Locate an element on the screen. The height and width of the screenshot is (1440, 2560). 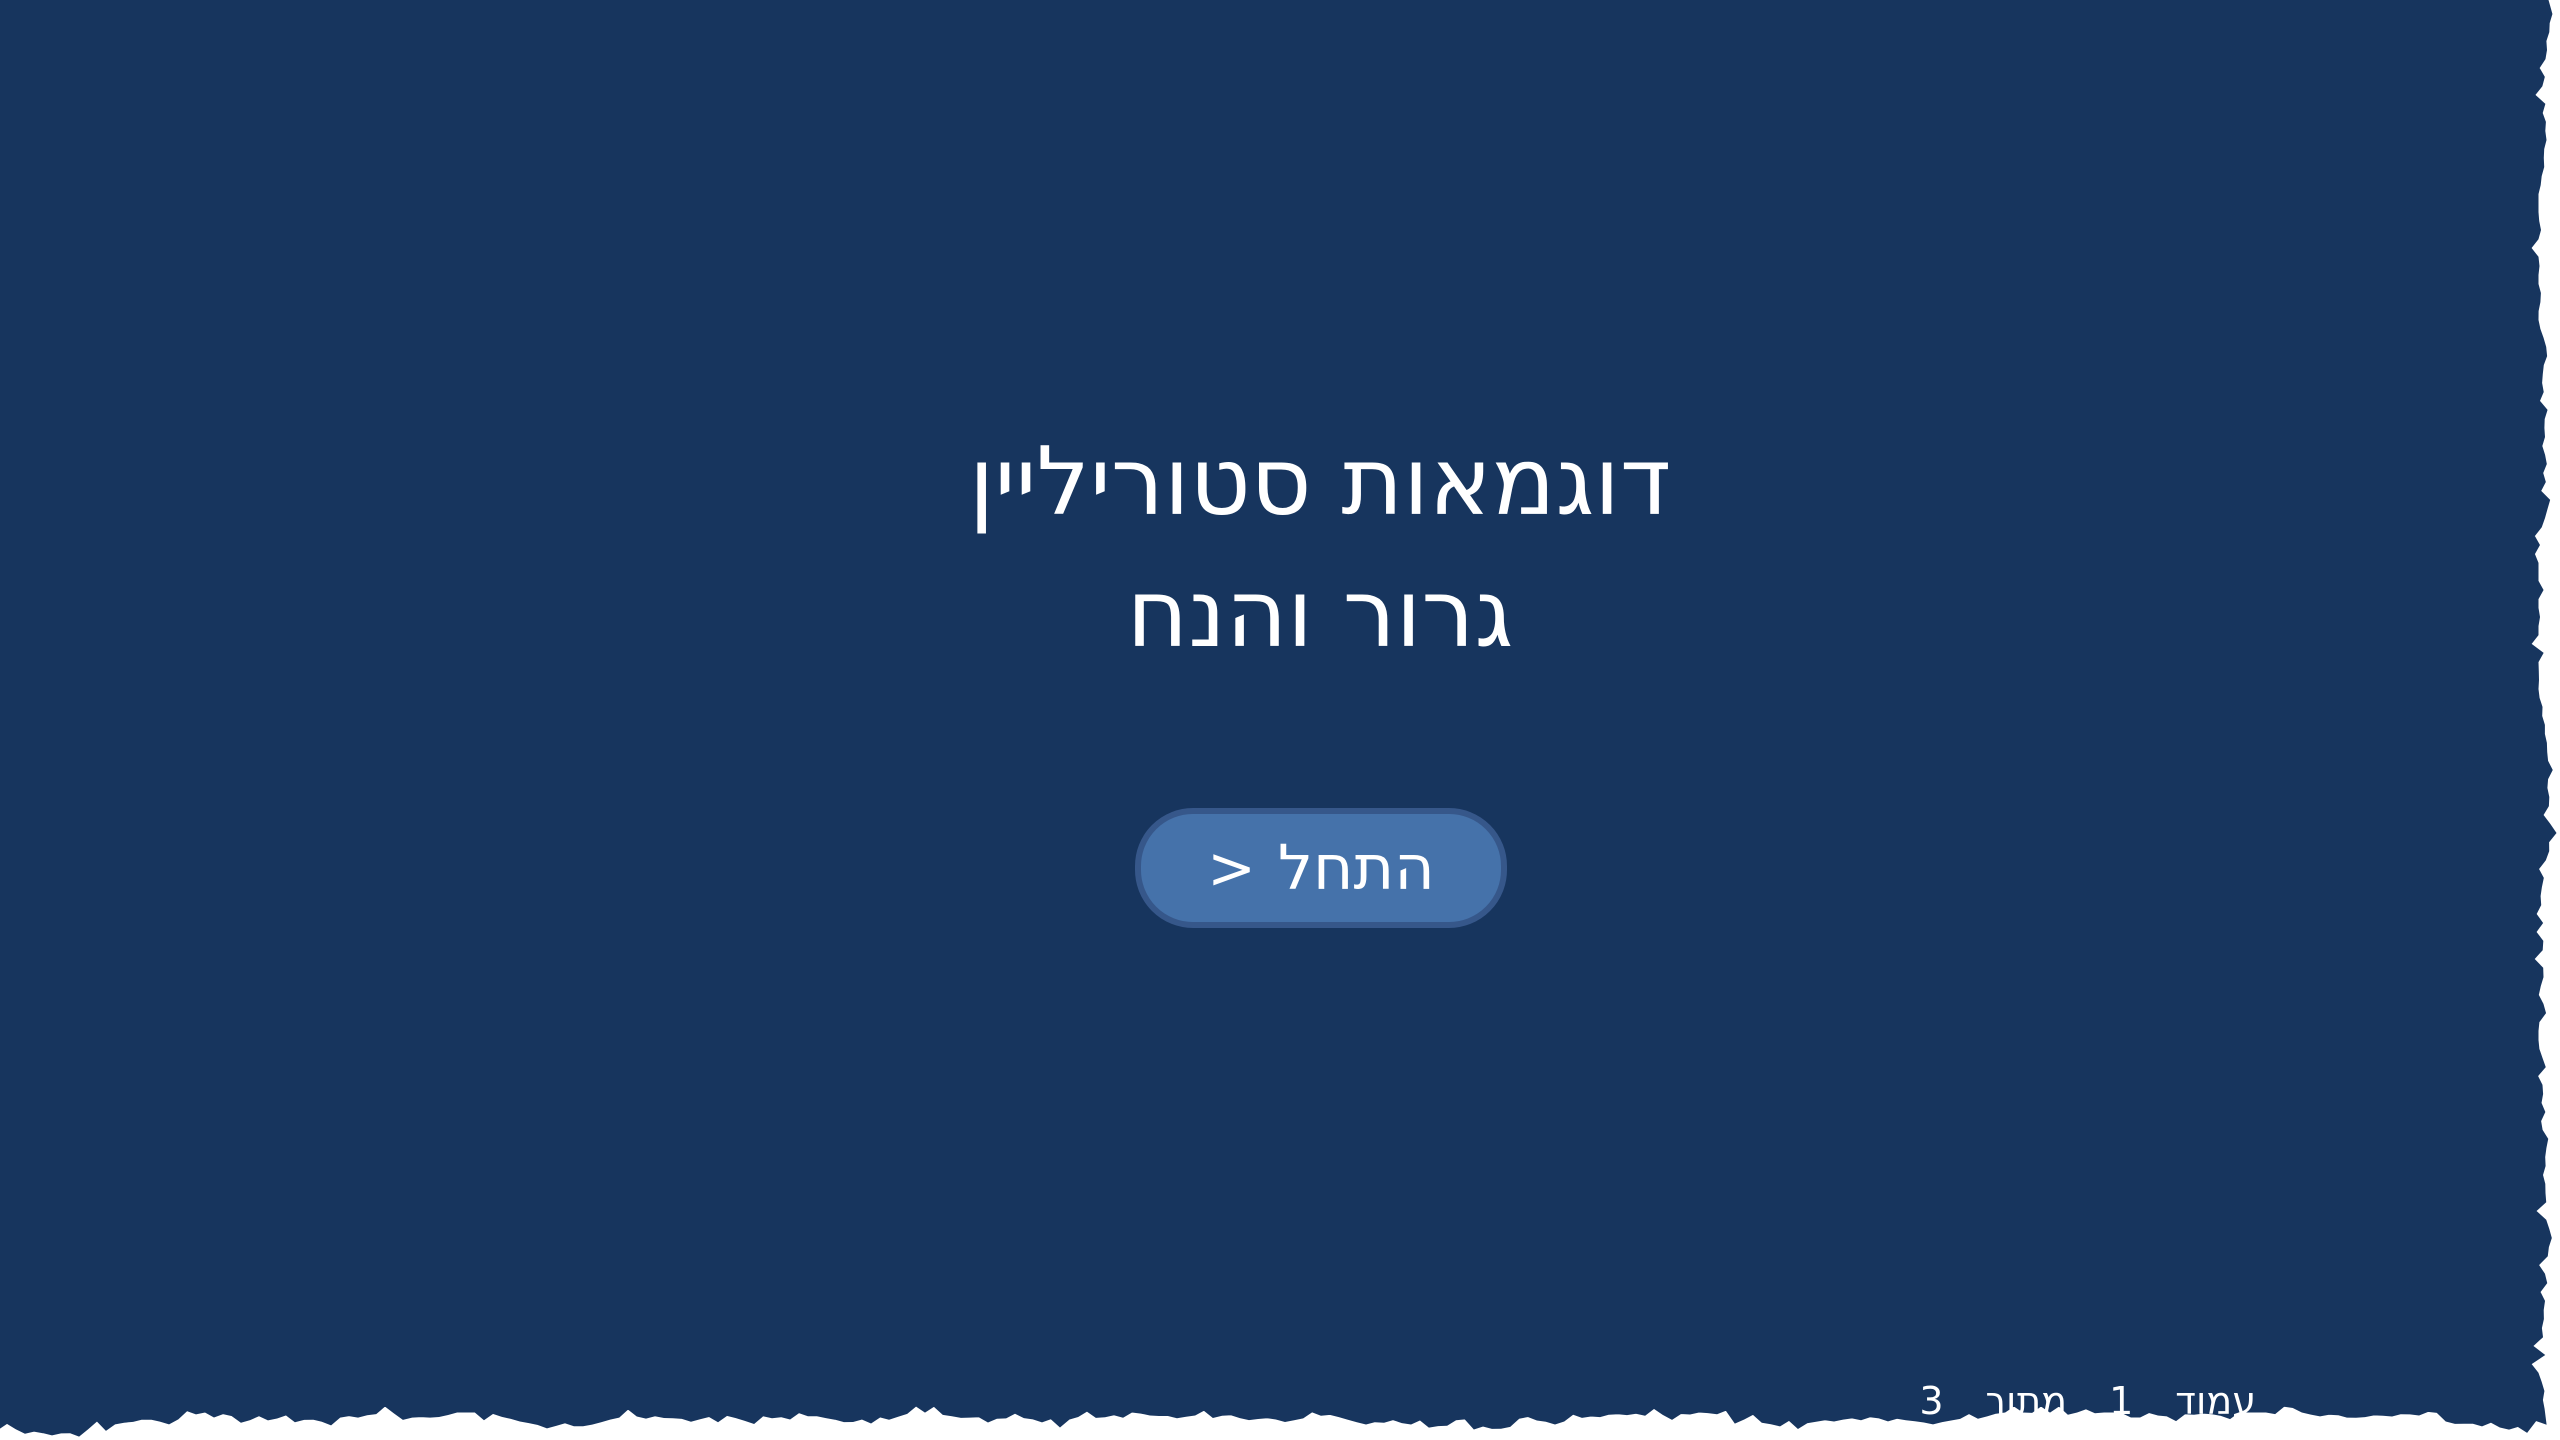
page-indicator: עמוד 1 מתוך 3 is located at coordinates (2087, 1401).